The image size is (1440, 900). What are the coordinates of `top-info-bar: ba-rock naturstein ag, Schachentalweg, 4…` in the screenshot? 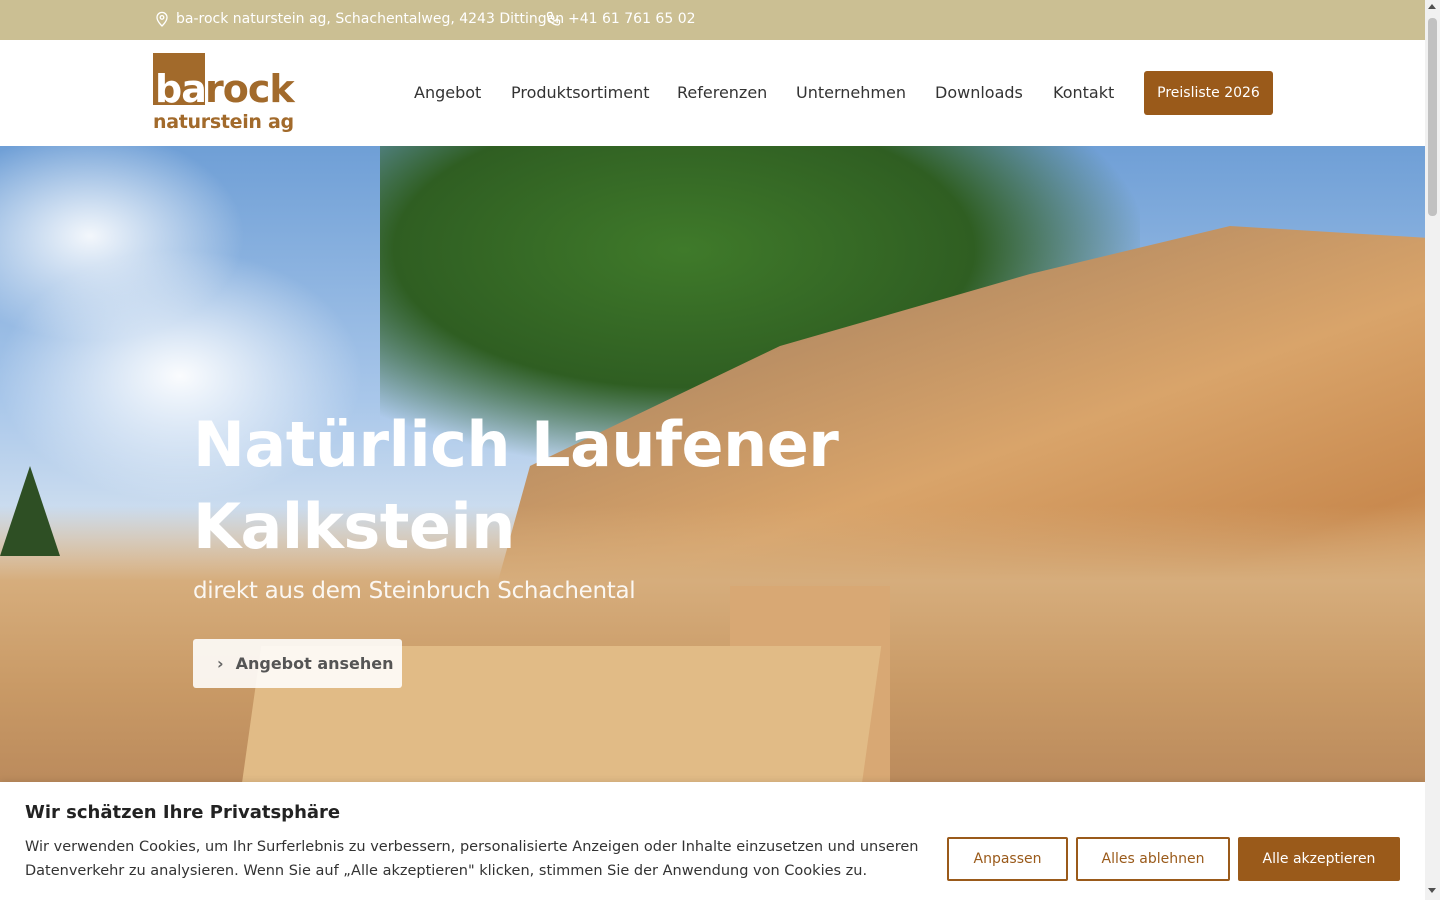 It's located at (712, 20).